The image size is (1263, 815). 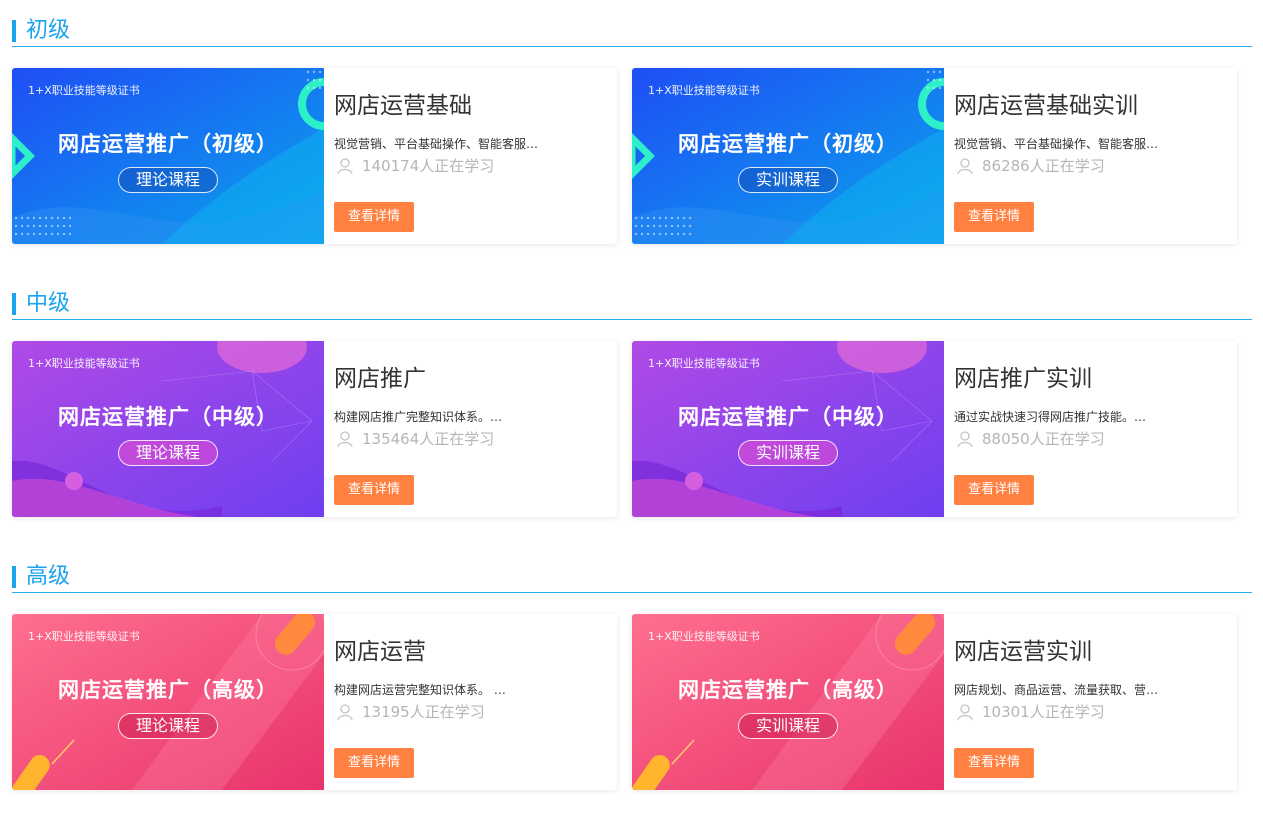 What do you see at coordinates (1091, 702) in the screenshot?
I see `course-info: 网店运营实训 网店规划、商品运营、流量获取、营… 10301人正在学习 查看详情` at bounding box center [1091, 702].